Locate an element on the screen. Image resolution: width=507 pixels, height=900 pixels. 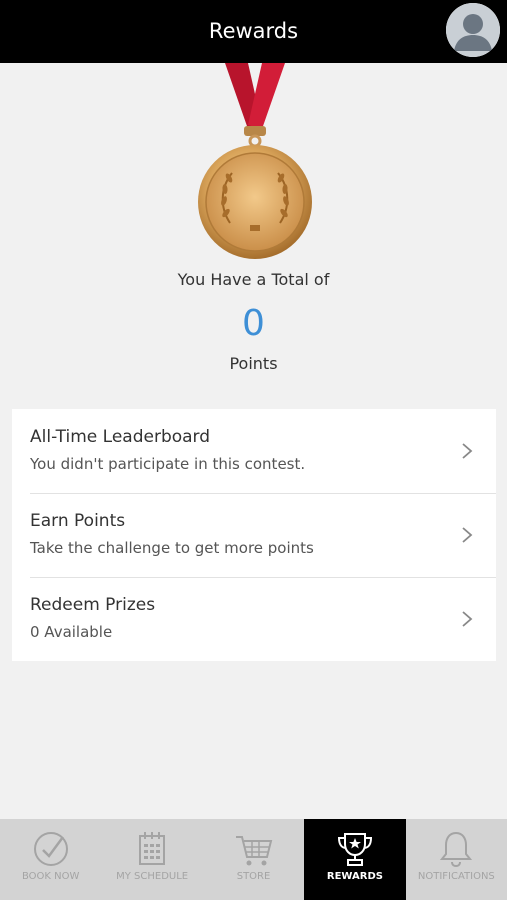
list-item-title: Earn Points is located at coordinates (78, 521).